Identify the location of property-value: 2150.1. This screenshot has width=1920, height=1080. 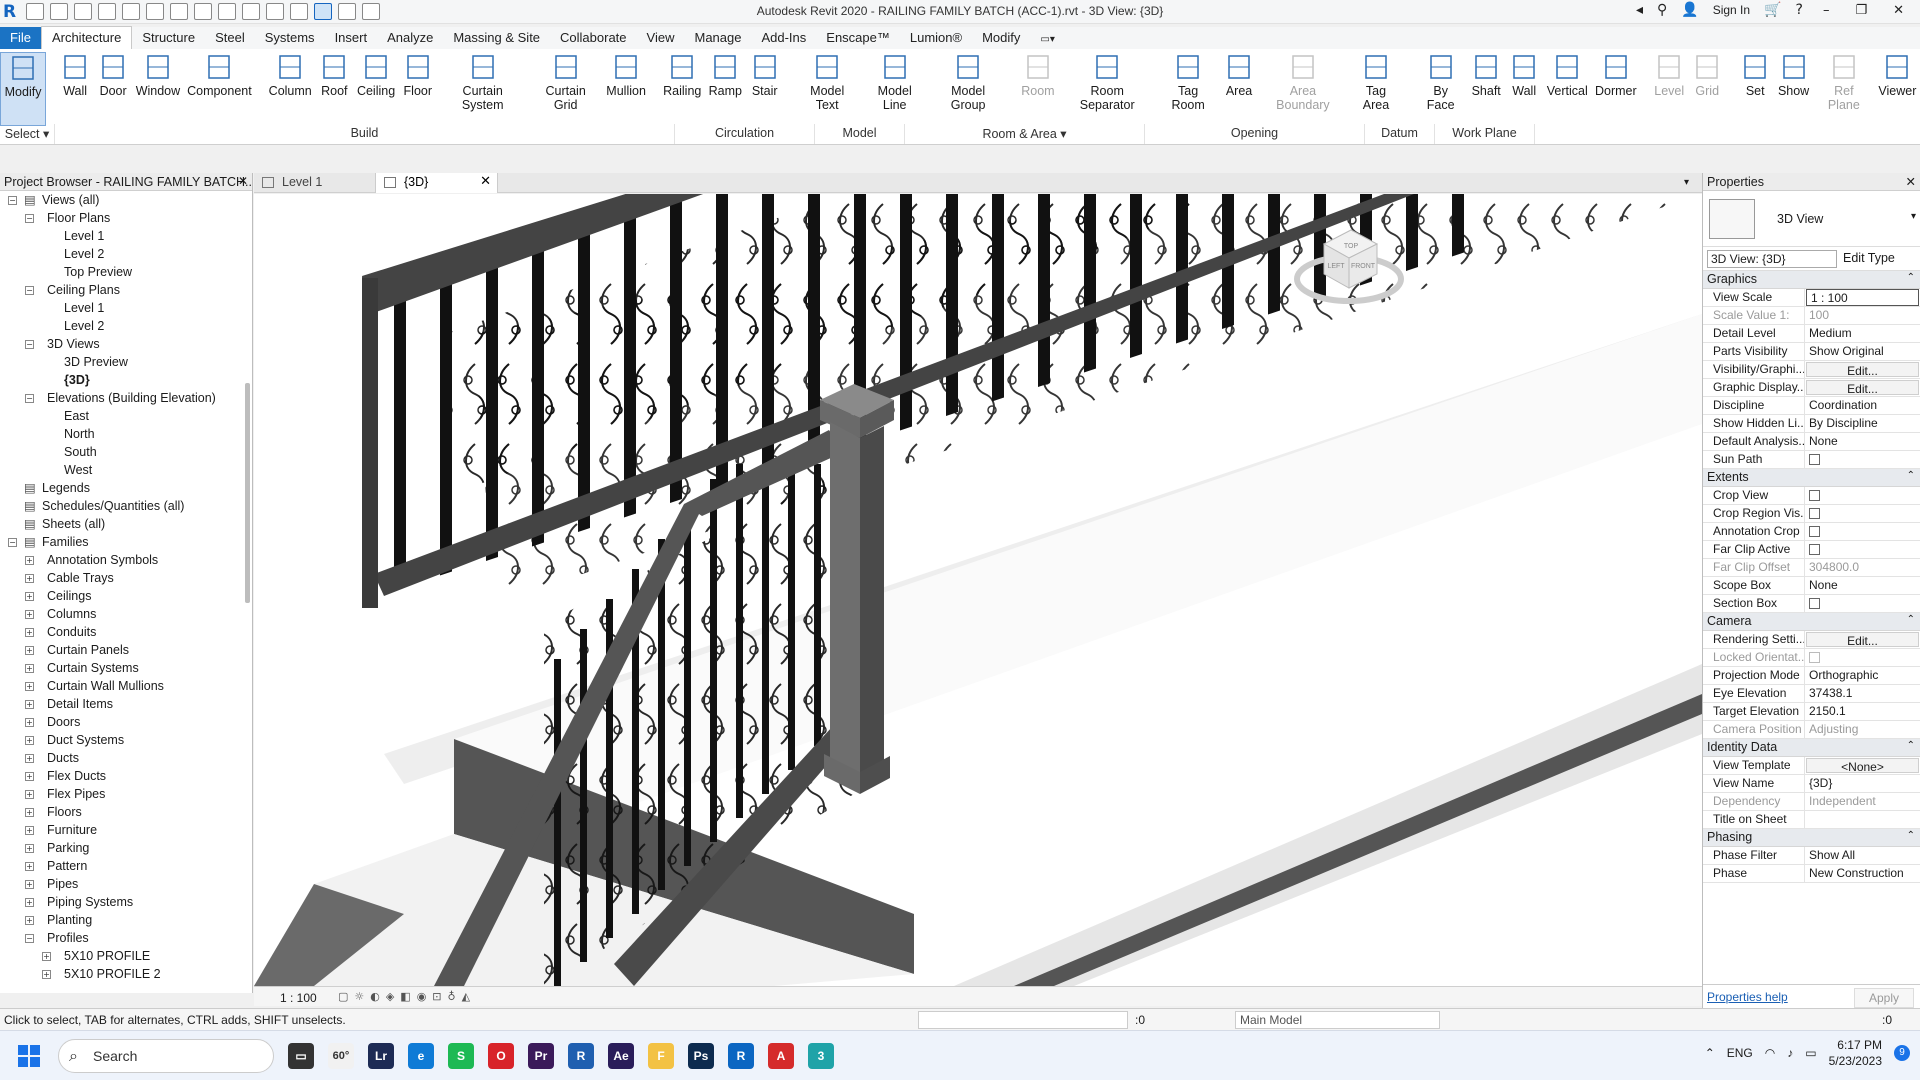
(1862, 711).